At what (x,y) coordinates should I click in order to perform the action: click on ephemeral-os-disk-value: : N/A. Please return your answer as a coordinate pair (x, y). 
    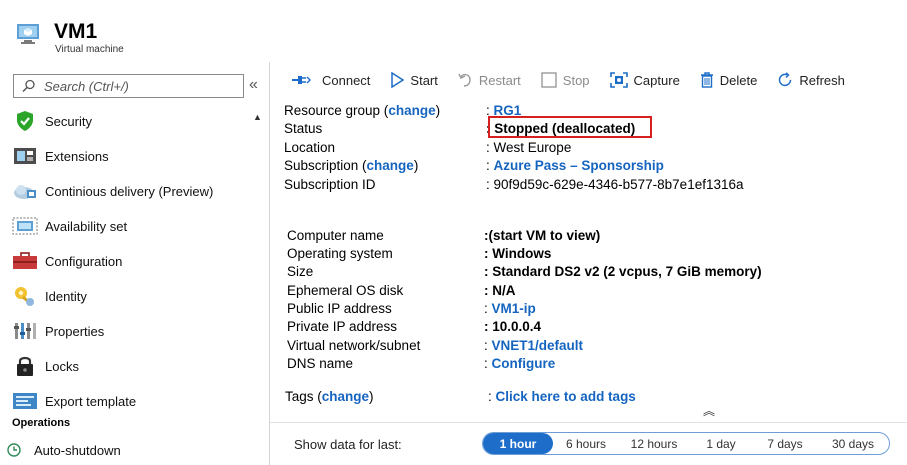
    Looking at the image, I should click on (500, 290).